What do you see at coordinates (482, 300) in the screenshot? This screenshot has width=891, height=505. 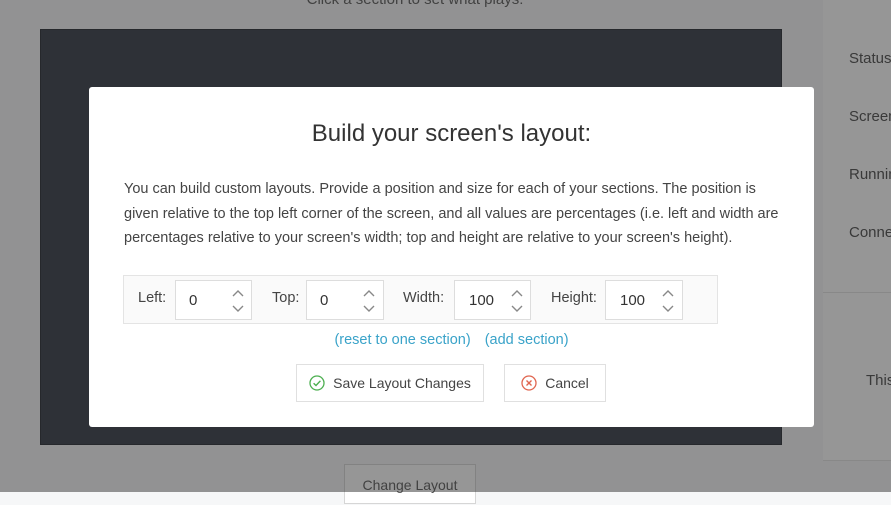 I see `width-value: 100` at bounding box center [482, 300].